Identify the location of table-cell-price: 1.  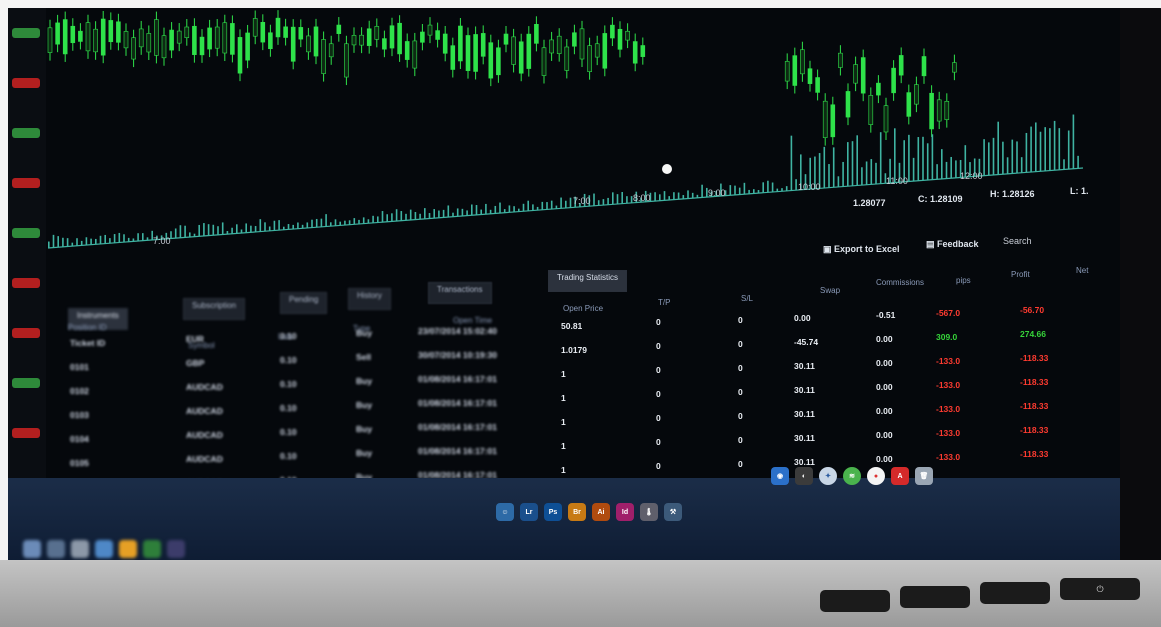
(563, 469).